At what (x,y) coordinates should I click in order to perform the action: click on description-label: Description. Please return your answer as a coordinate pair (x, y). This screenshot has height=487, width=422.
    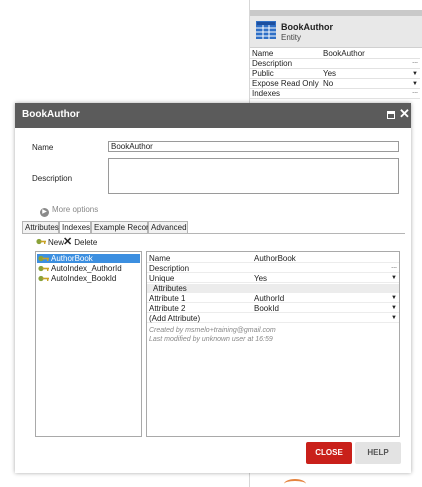
    Looking at the image, I should click on (52, 178).